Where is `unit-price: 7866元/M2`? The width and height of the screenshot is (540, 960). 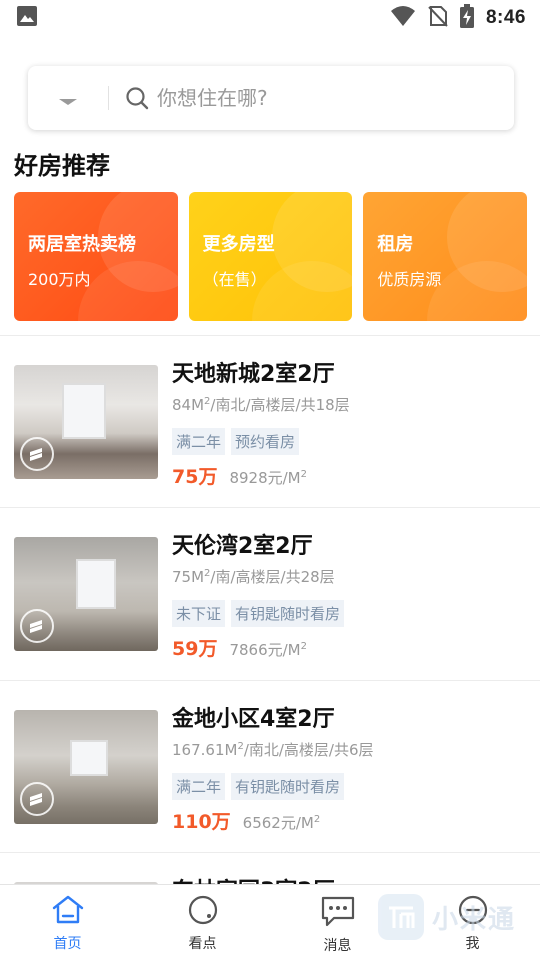
unit-price: 7866元/M2 is located at coordinates (268, 650).